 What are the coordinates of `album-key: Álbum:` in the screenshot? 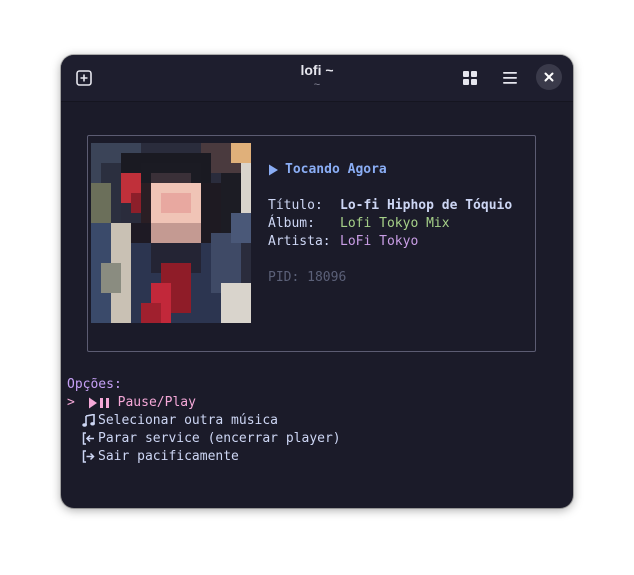 It's located at (291, 223).